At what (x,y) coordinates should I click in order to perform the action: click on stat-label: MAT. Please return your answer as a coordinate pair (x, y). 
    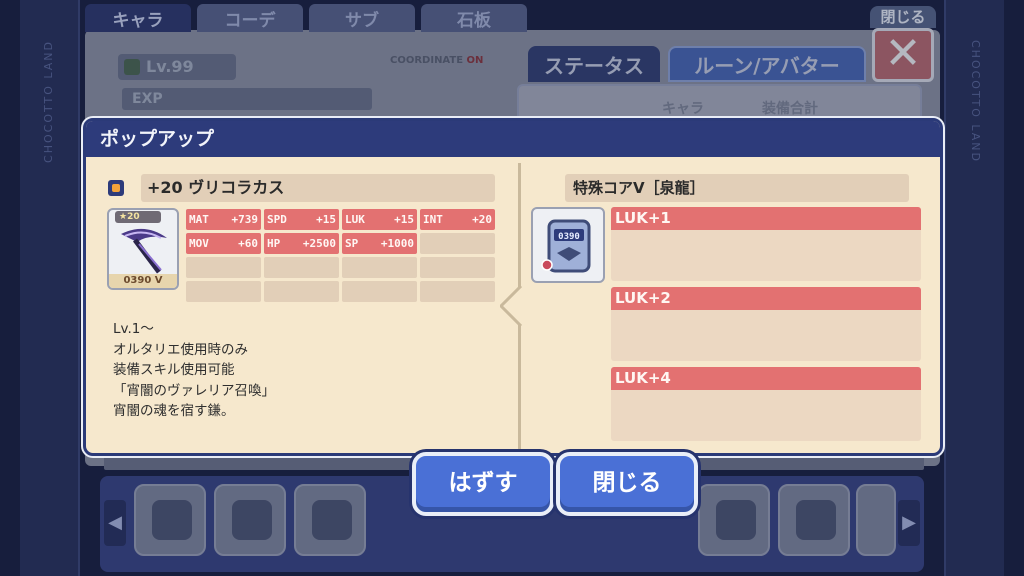
    Looking at the image, I should click on (199, 219).